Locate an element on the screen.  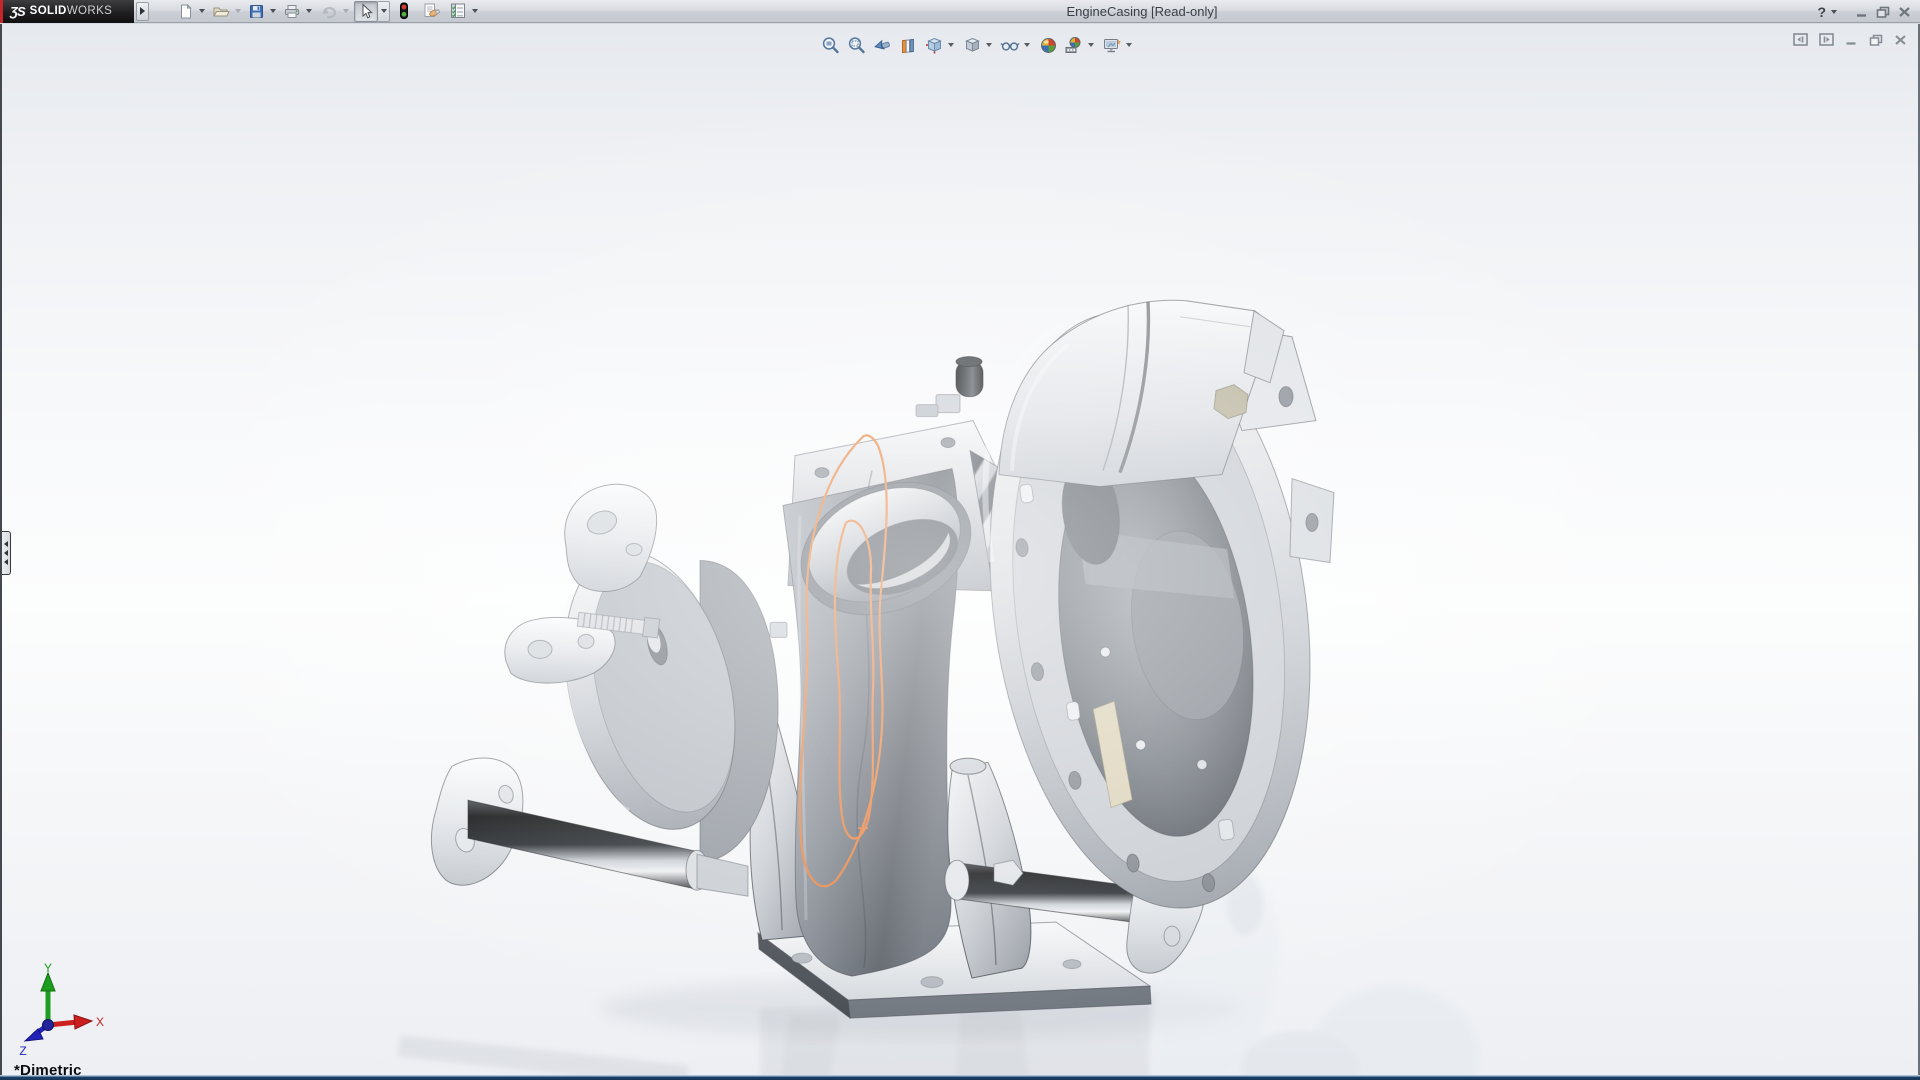
zoom-to-fit-button is located at coordinates (830, 45).